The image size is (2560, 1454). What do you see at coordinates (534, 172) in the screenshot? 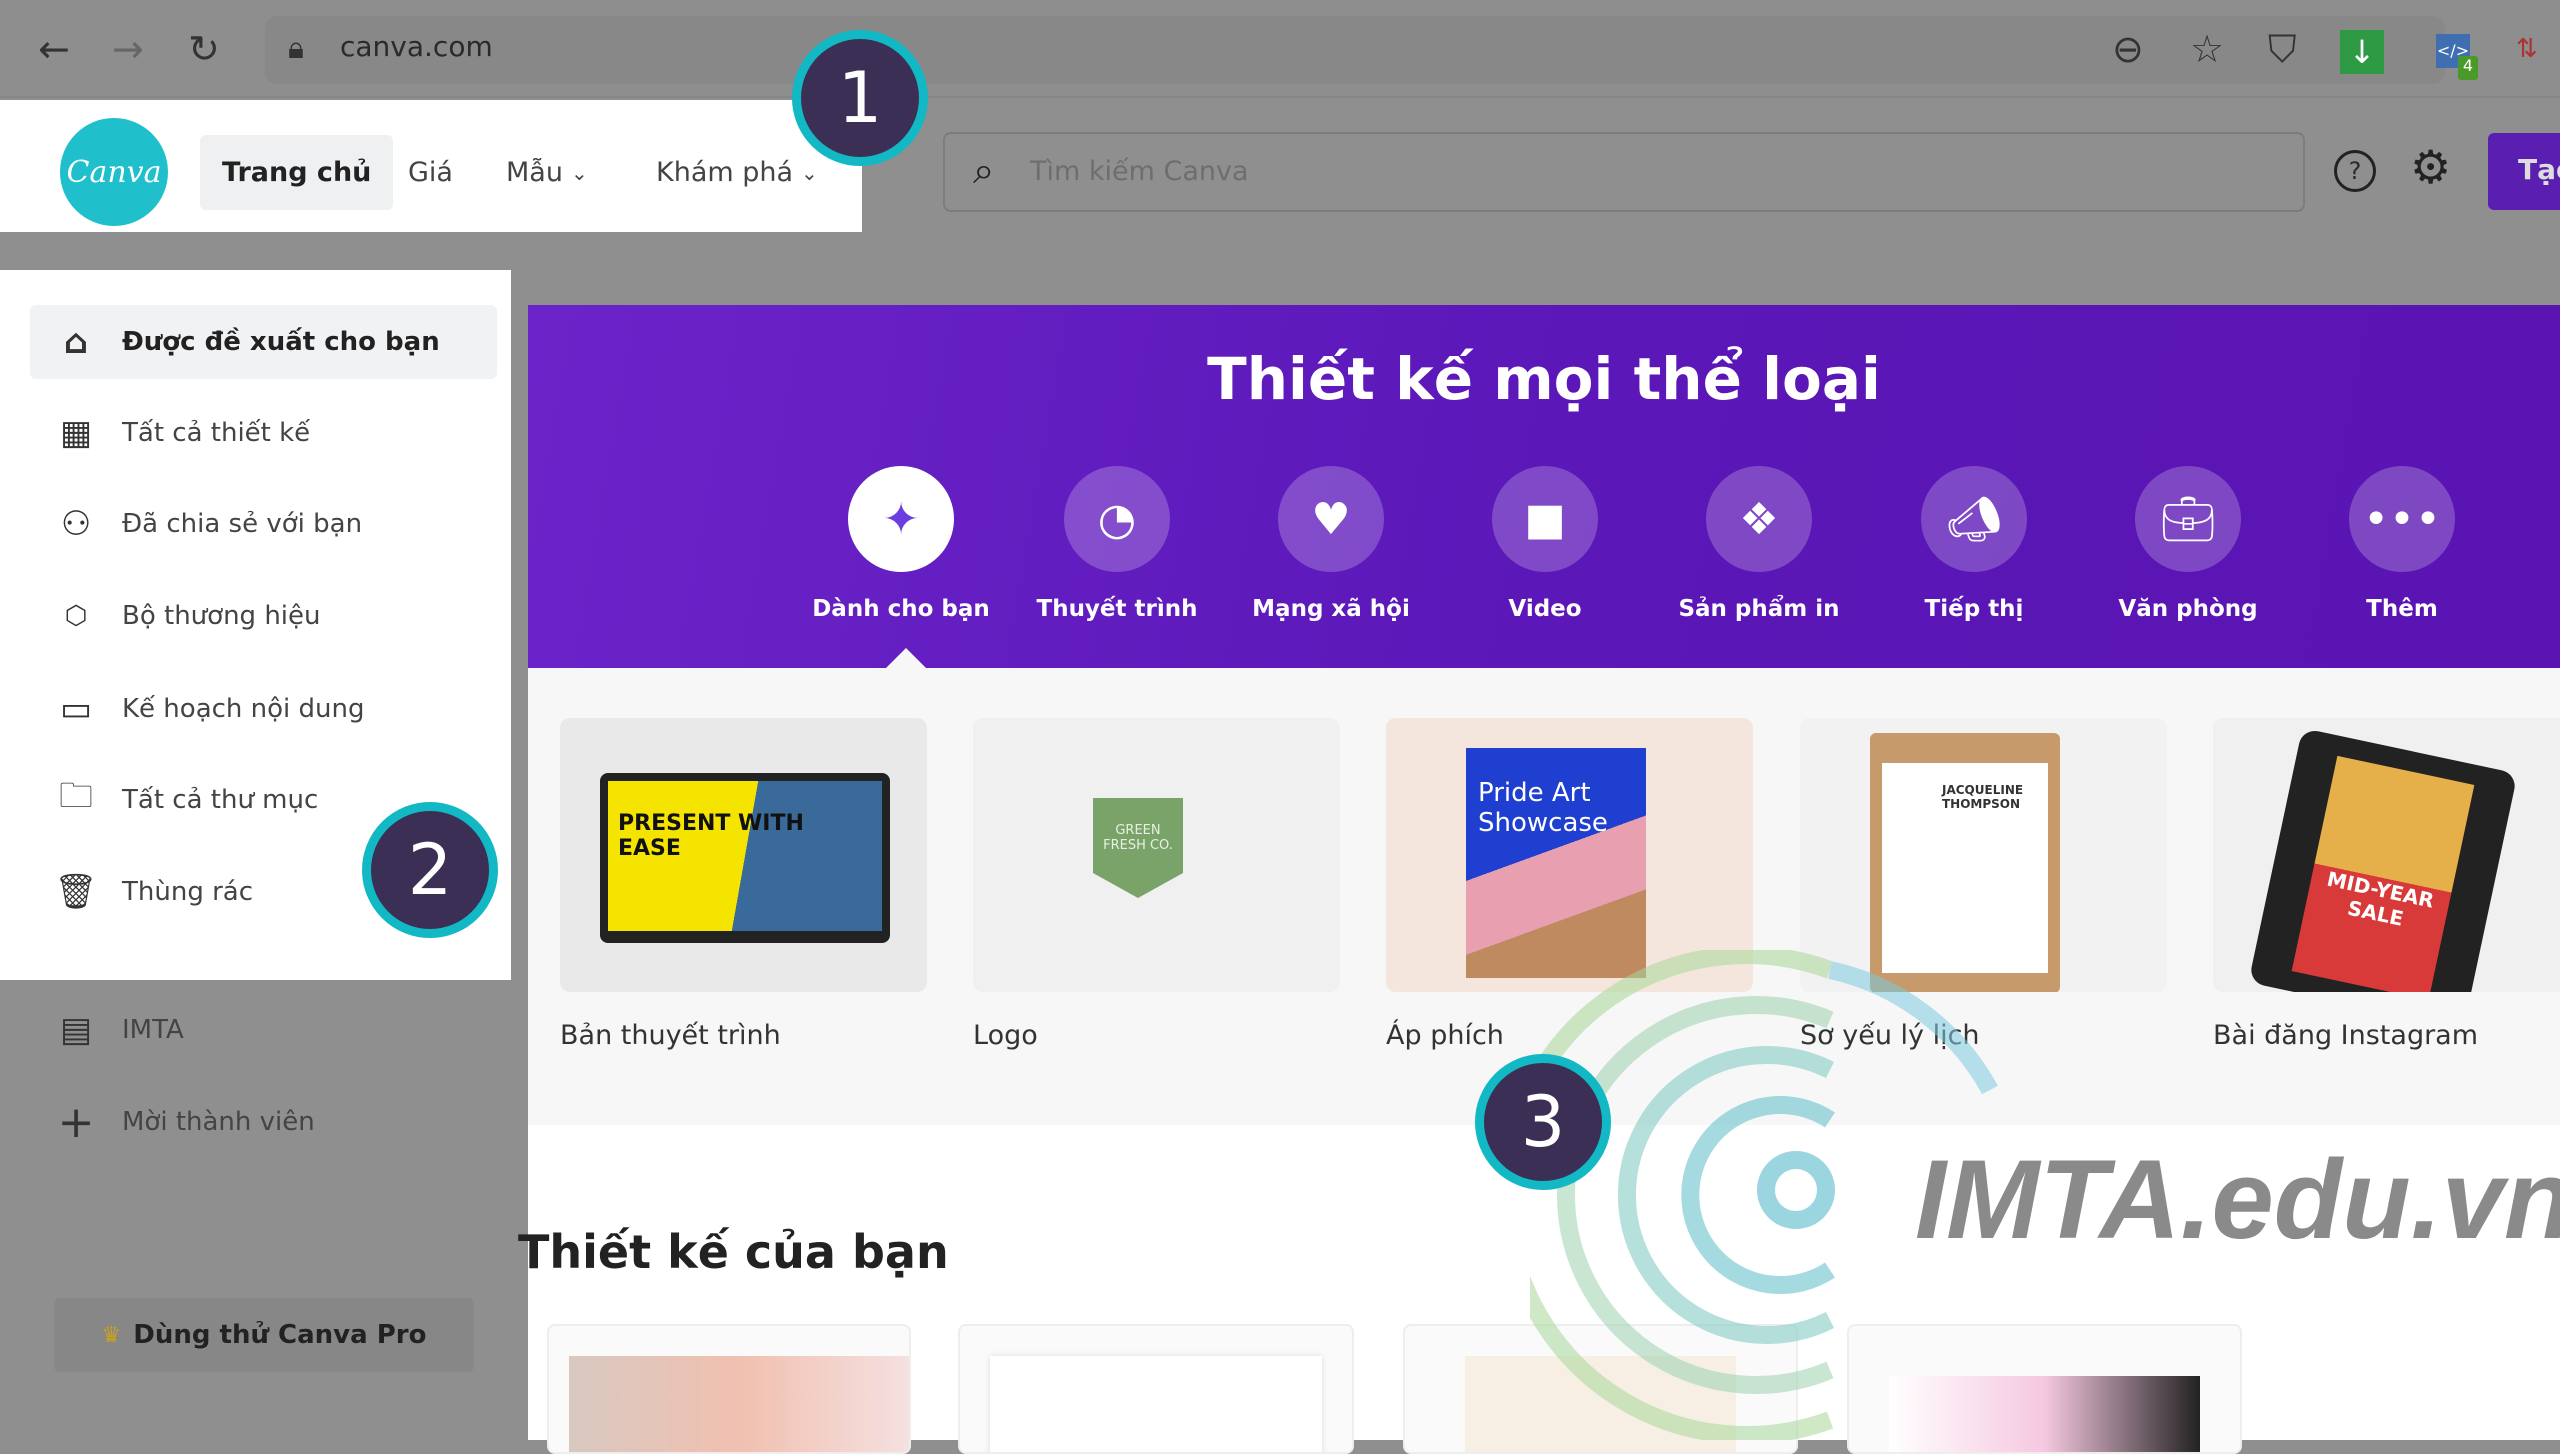
I see `nav-label: Mẫu` at bounding box center [534, 172].